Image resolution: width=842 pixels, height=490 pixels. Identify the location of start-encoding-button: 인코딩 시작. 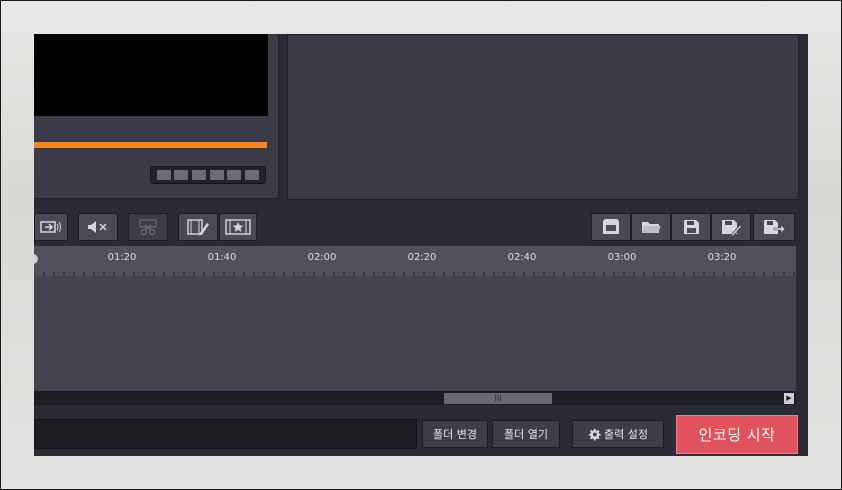
(737, 434).